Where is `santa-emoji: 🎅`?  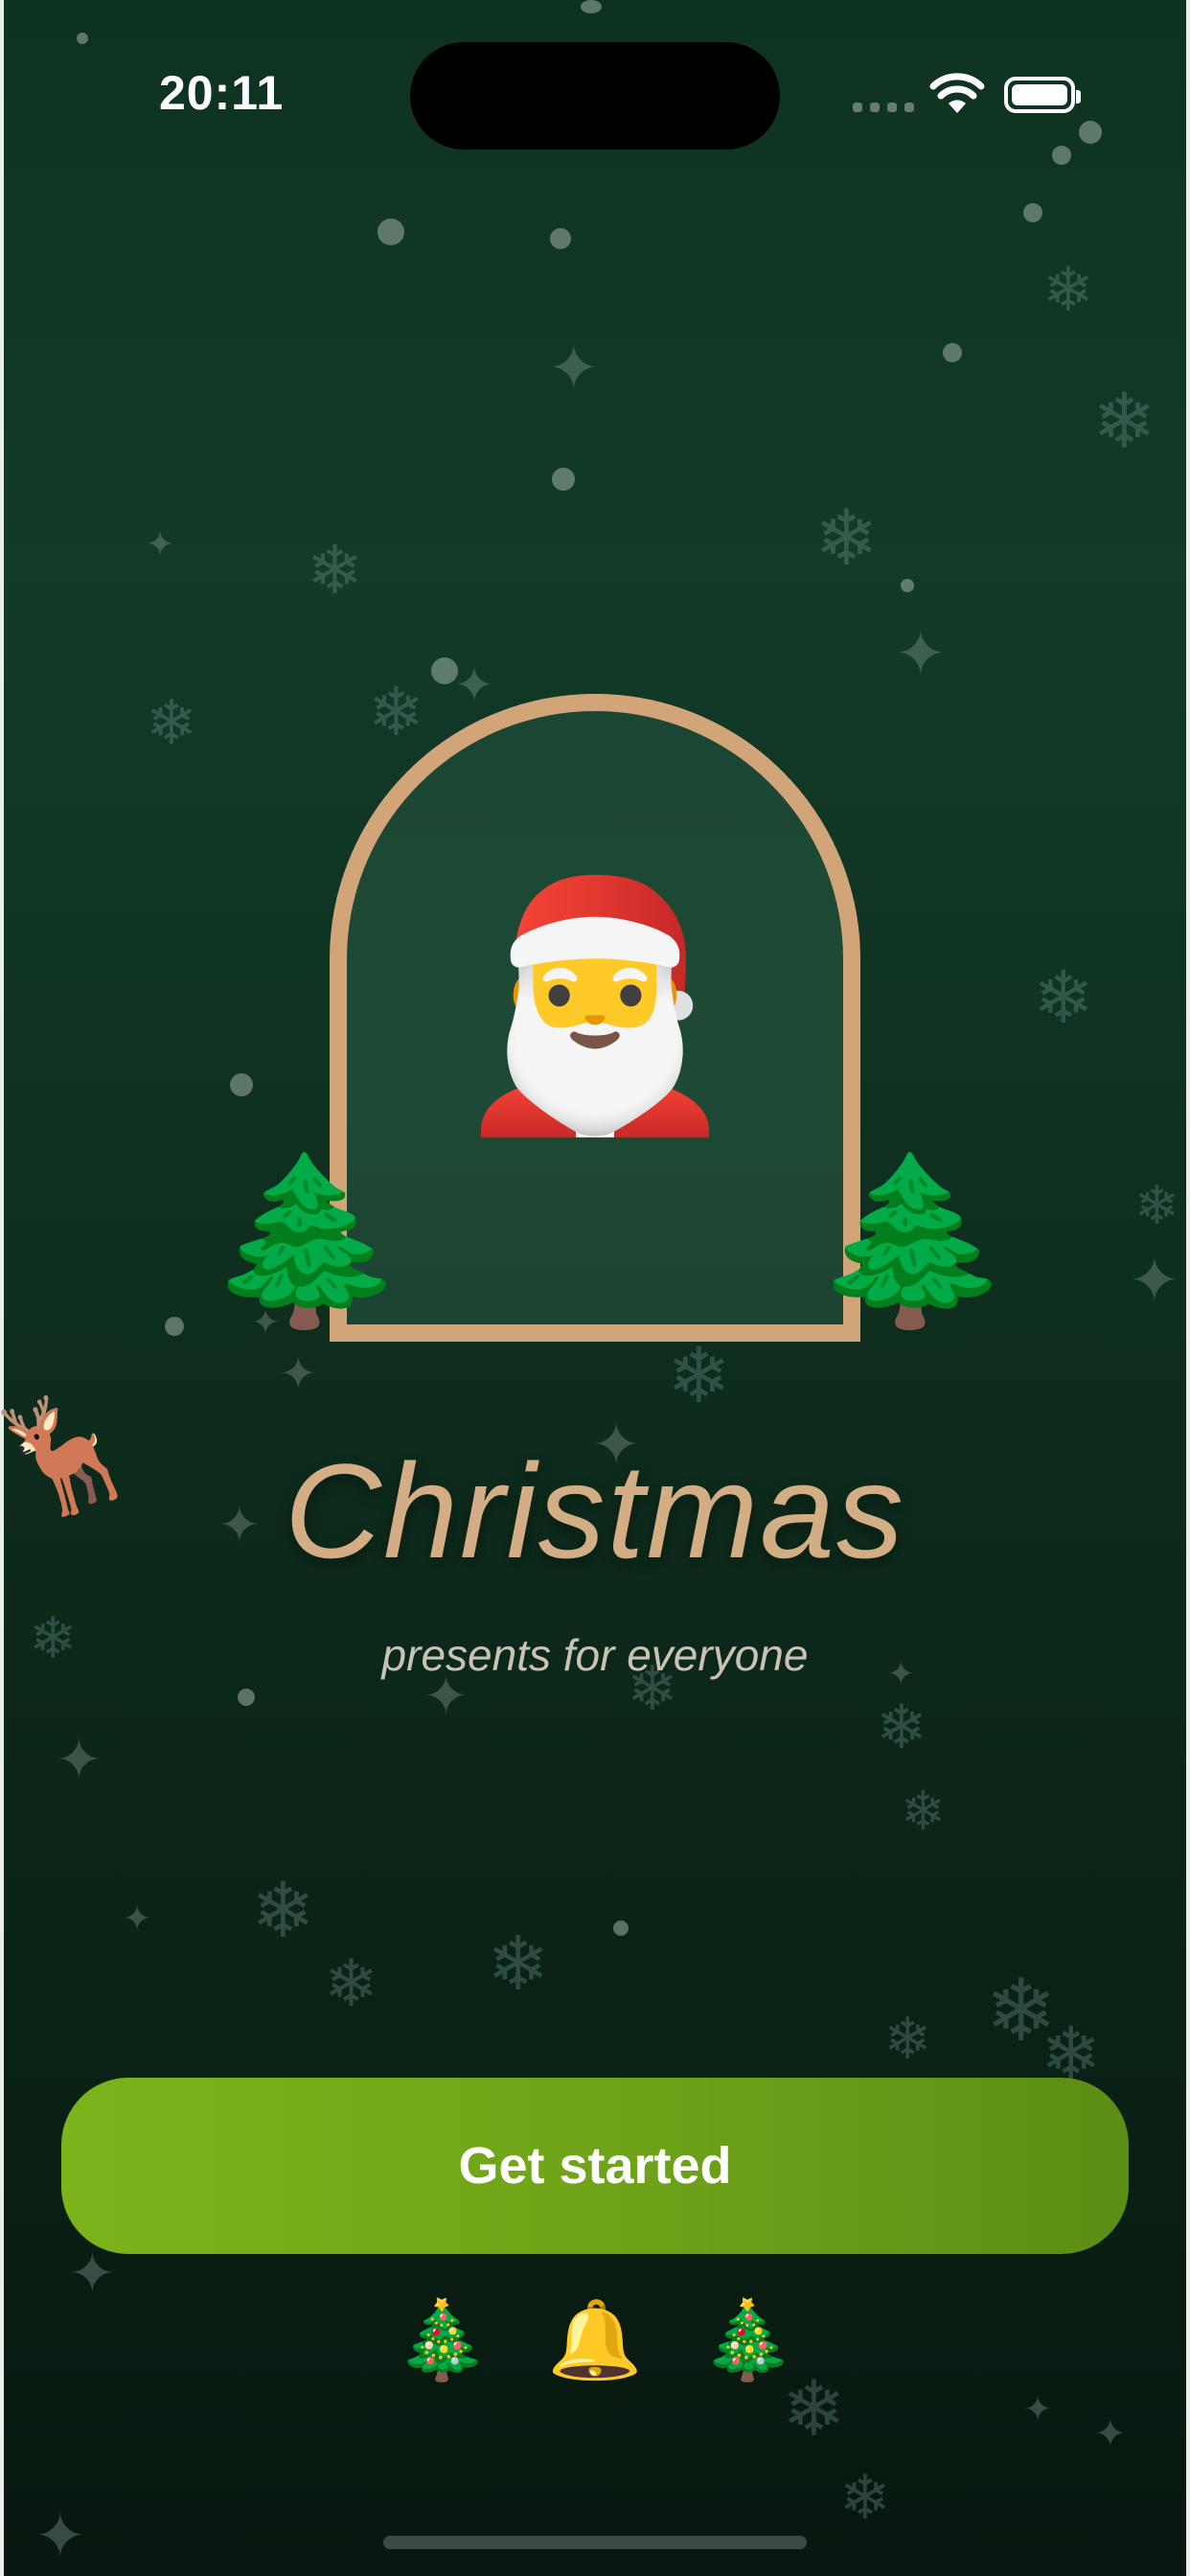
santa-emoji: 🎅 is located at coordinates (595, 1004).